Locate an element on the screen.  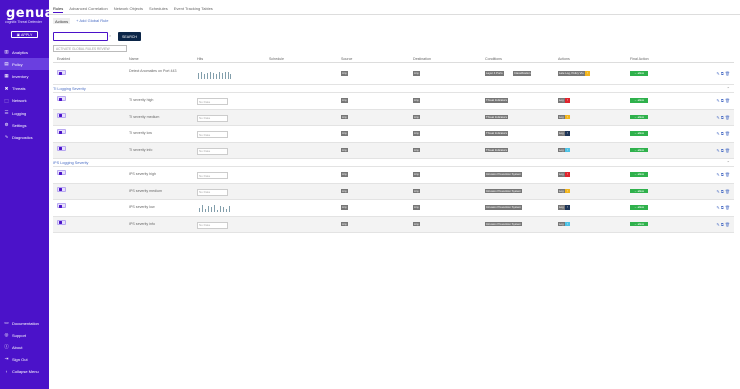
sidebar-item-documentation: ▭ Documentation is located at coordinates (24, 323).